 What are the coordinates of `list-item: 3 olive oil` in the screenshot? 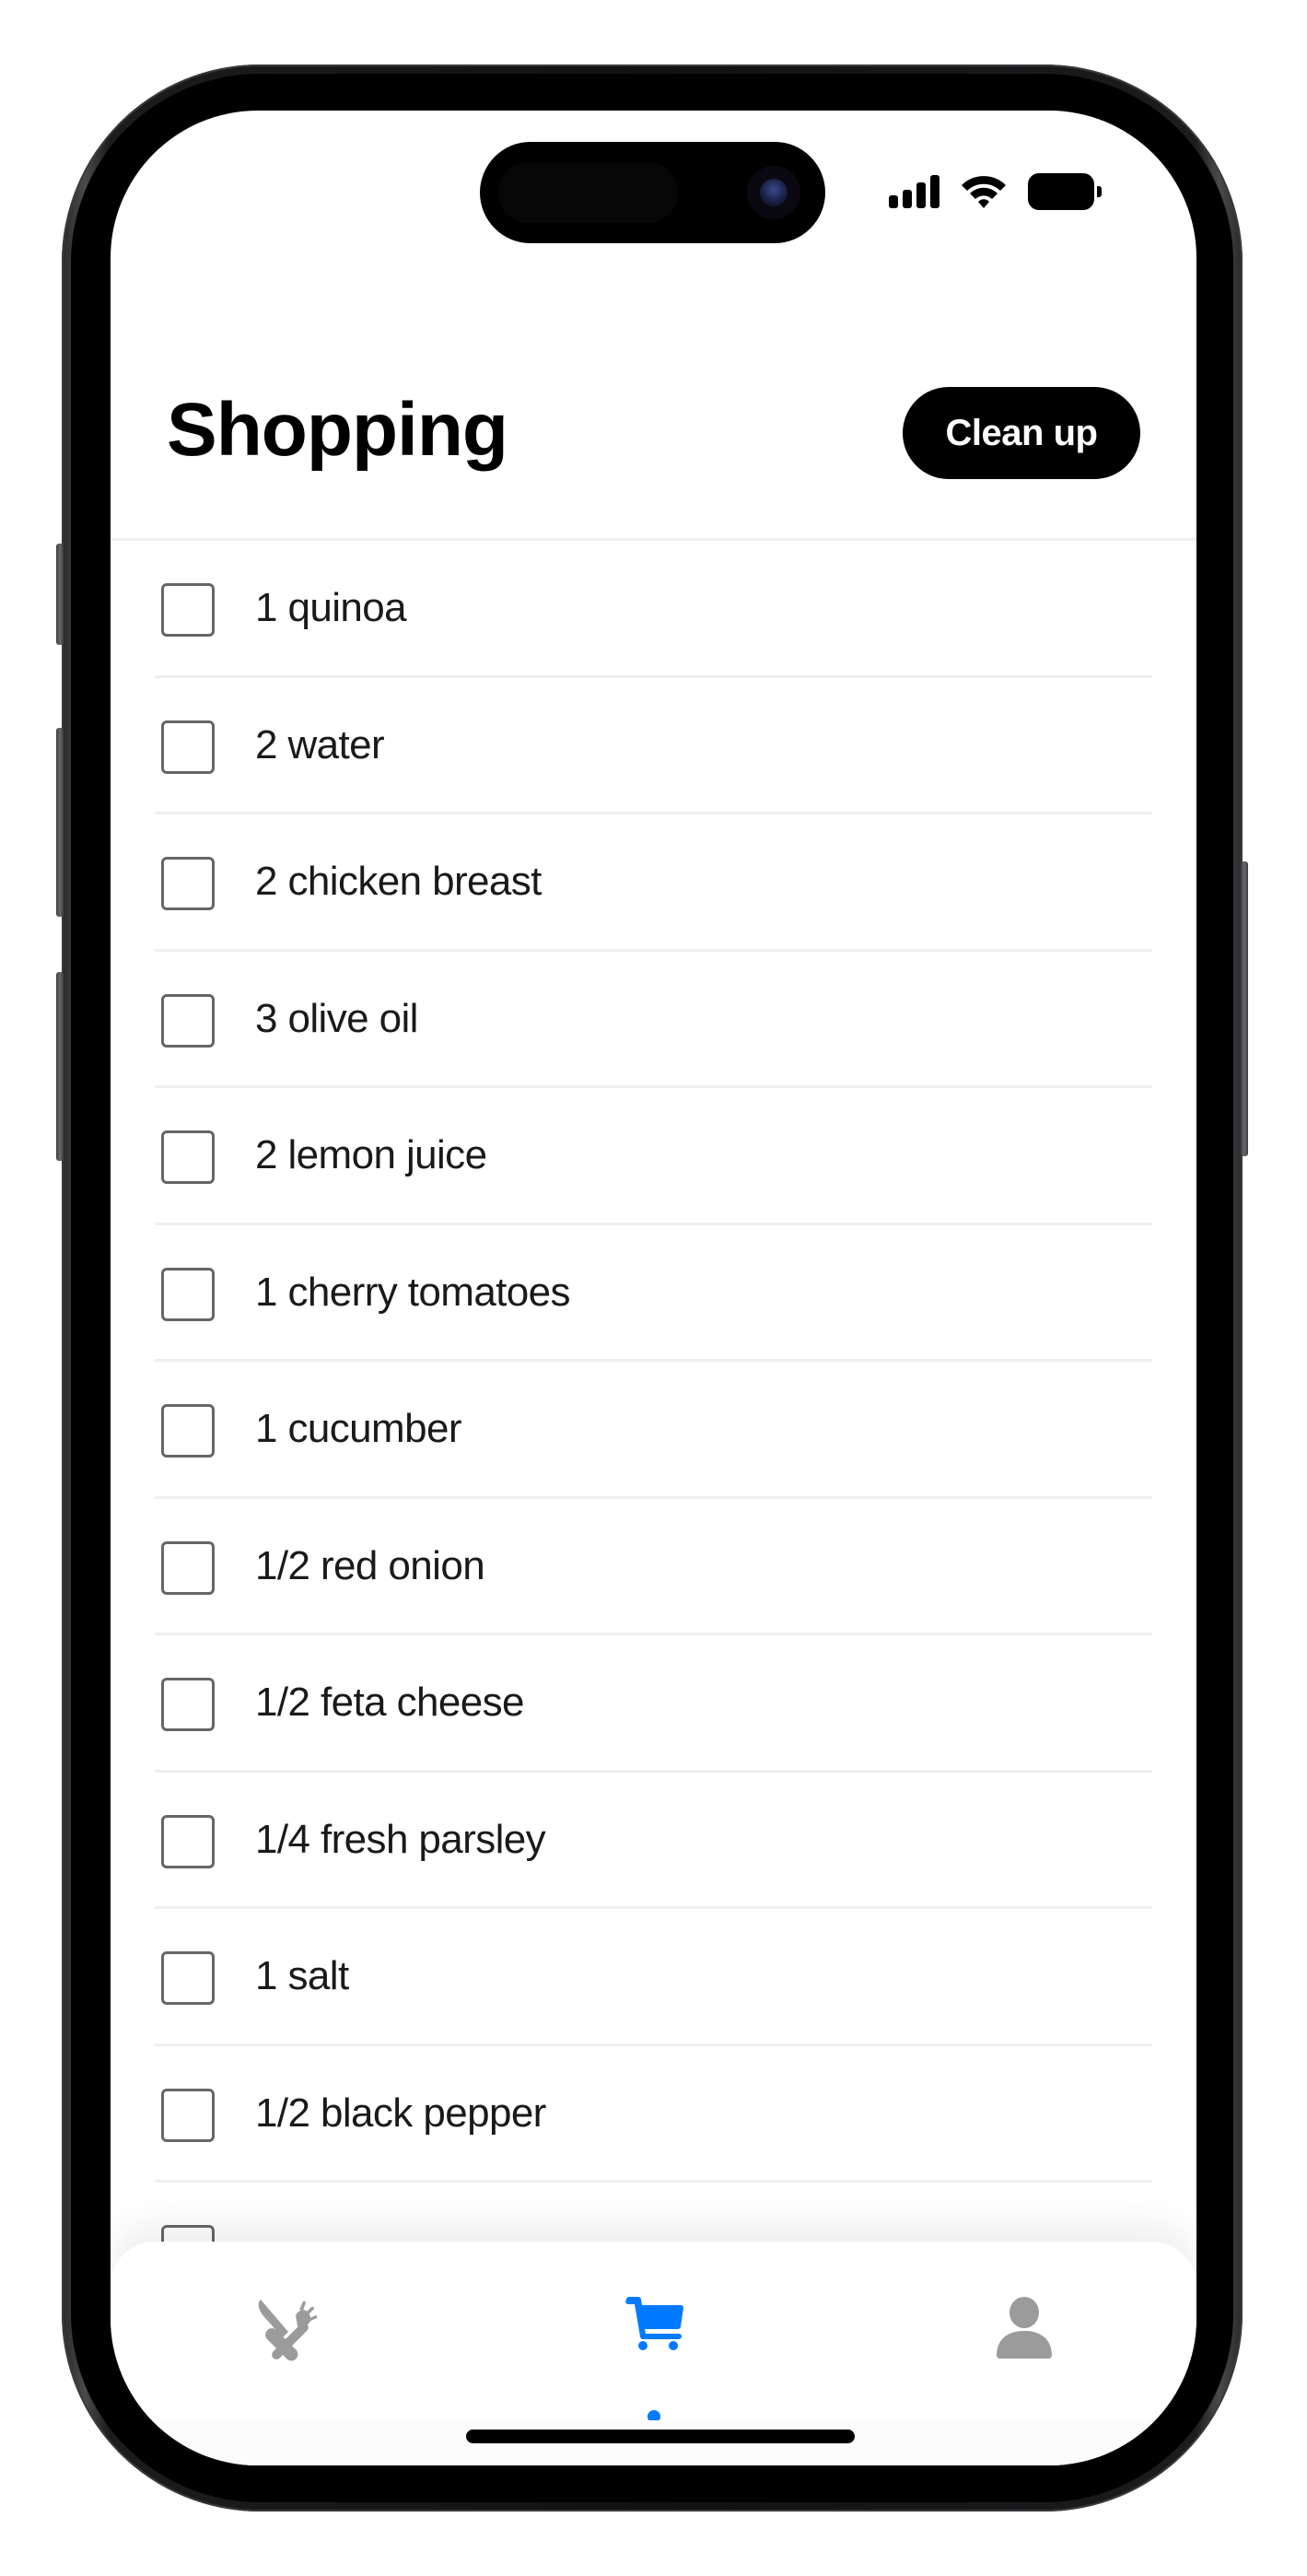 It's located at (653, 1020).